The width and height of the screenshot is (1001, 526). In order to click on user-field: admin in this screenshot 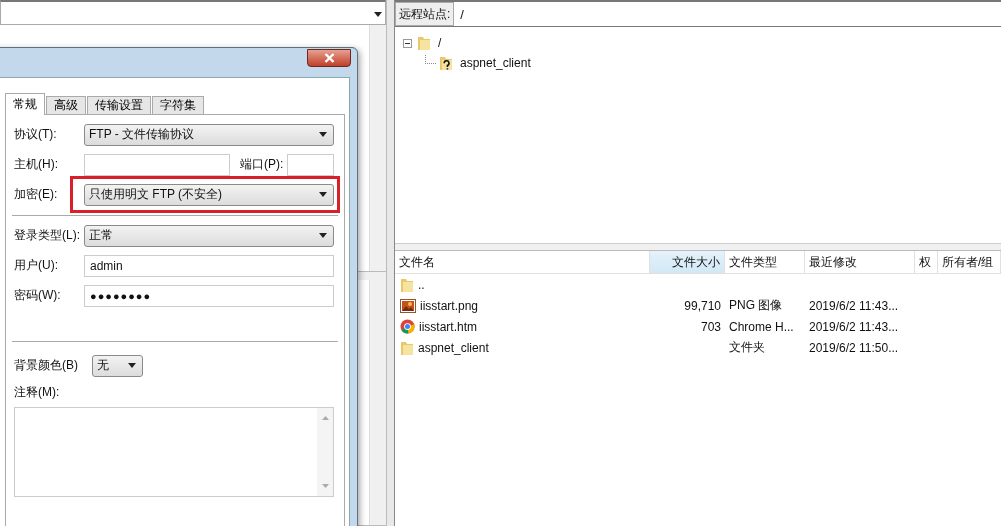, I will do `click(209, 265)`.